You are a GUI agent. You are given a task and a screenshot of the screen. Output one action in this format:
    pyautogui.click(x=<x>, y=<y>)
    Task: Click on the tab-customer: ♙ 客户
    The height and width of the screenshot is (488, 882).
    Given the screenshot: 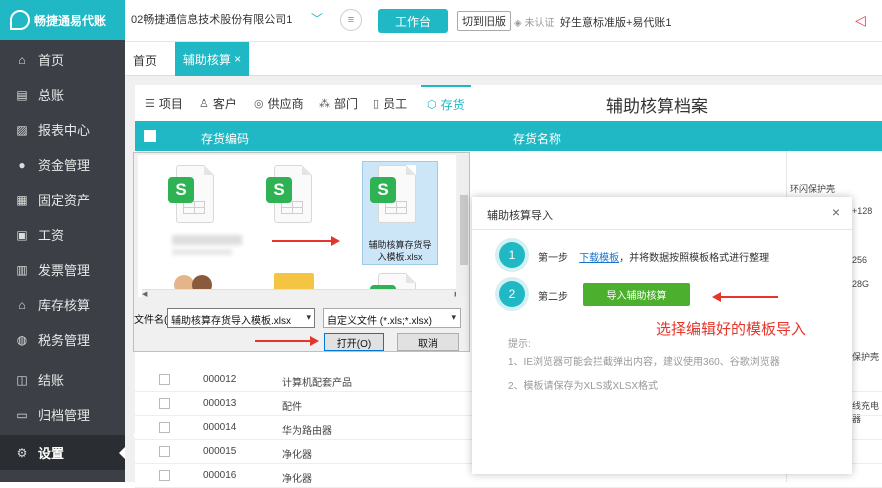 What is the action you would take?
    pyautogui.click(x=218, y=103)
    